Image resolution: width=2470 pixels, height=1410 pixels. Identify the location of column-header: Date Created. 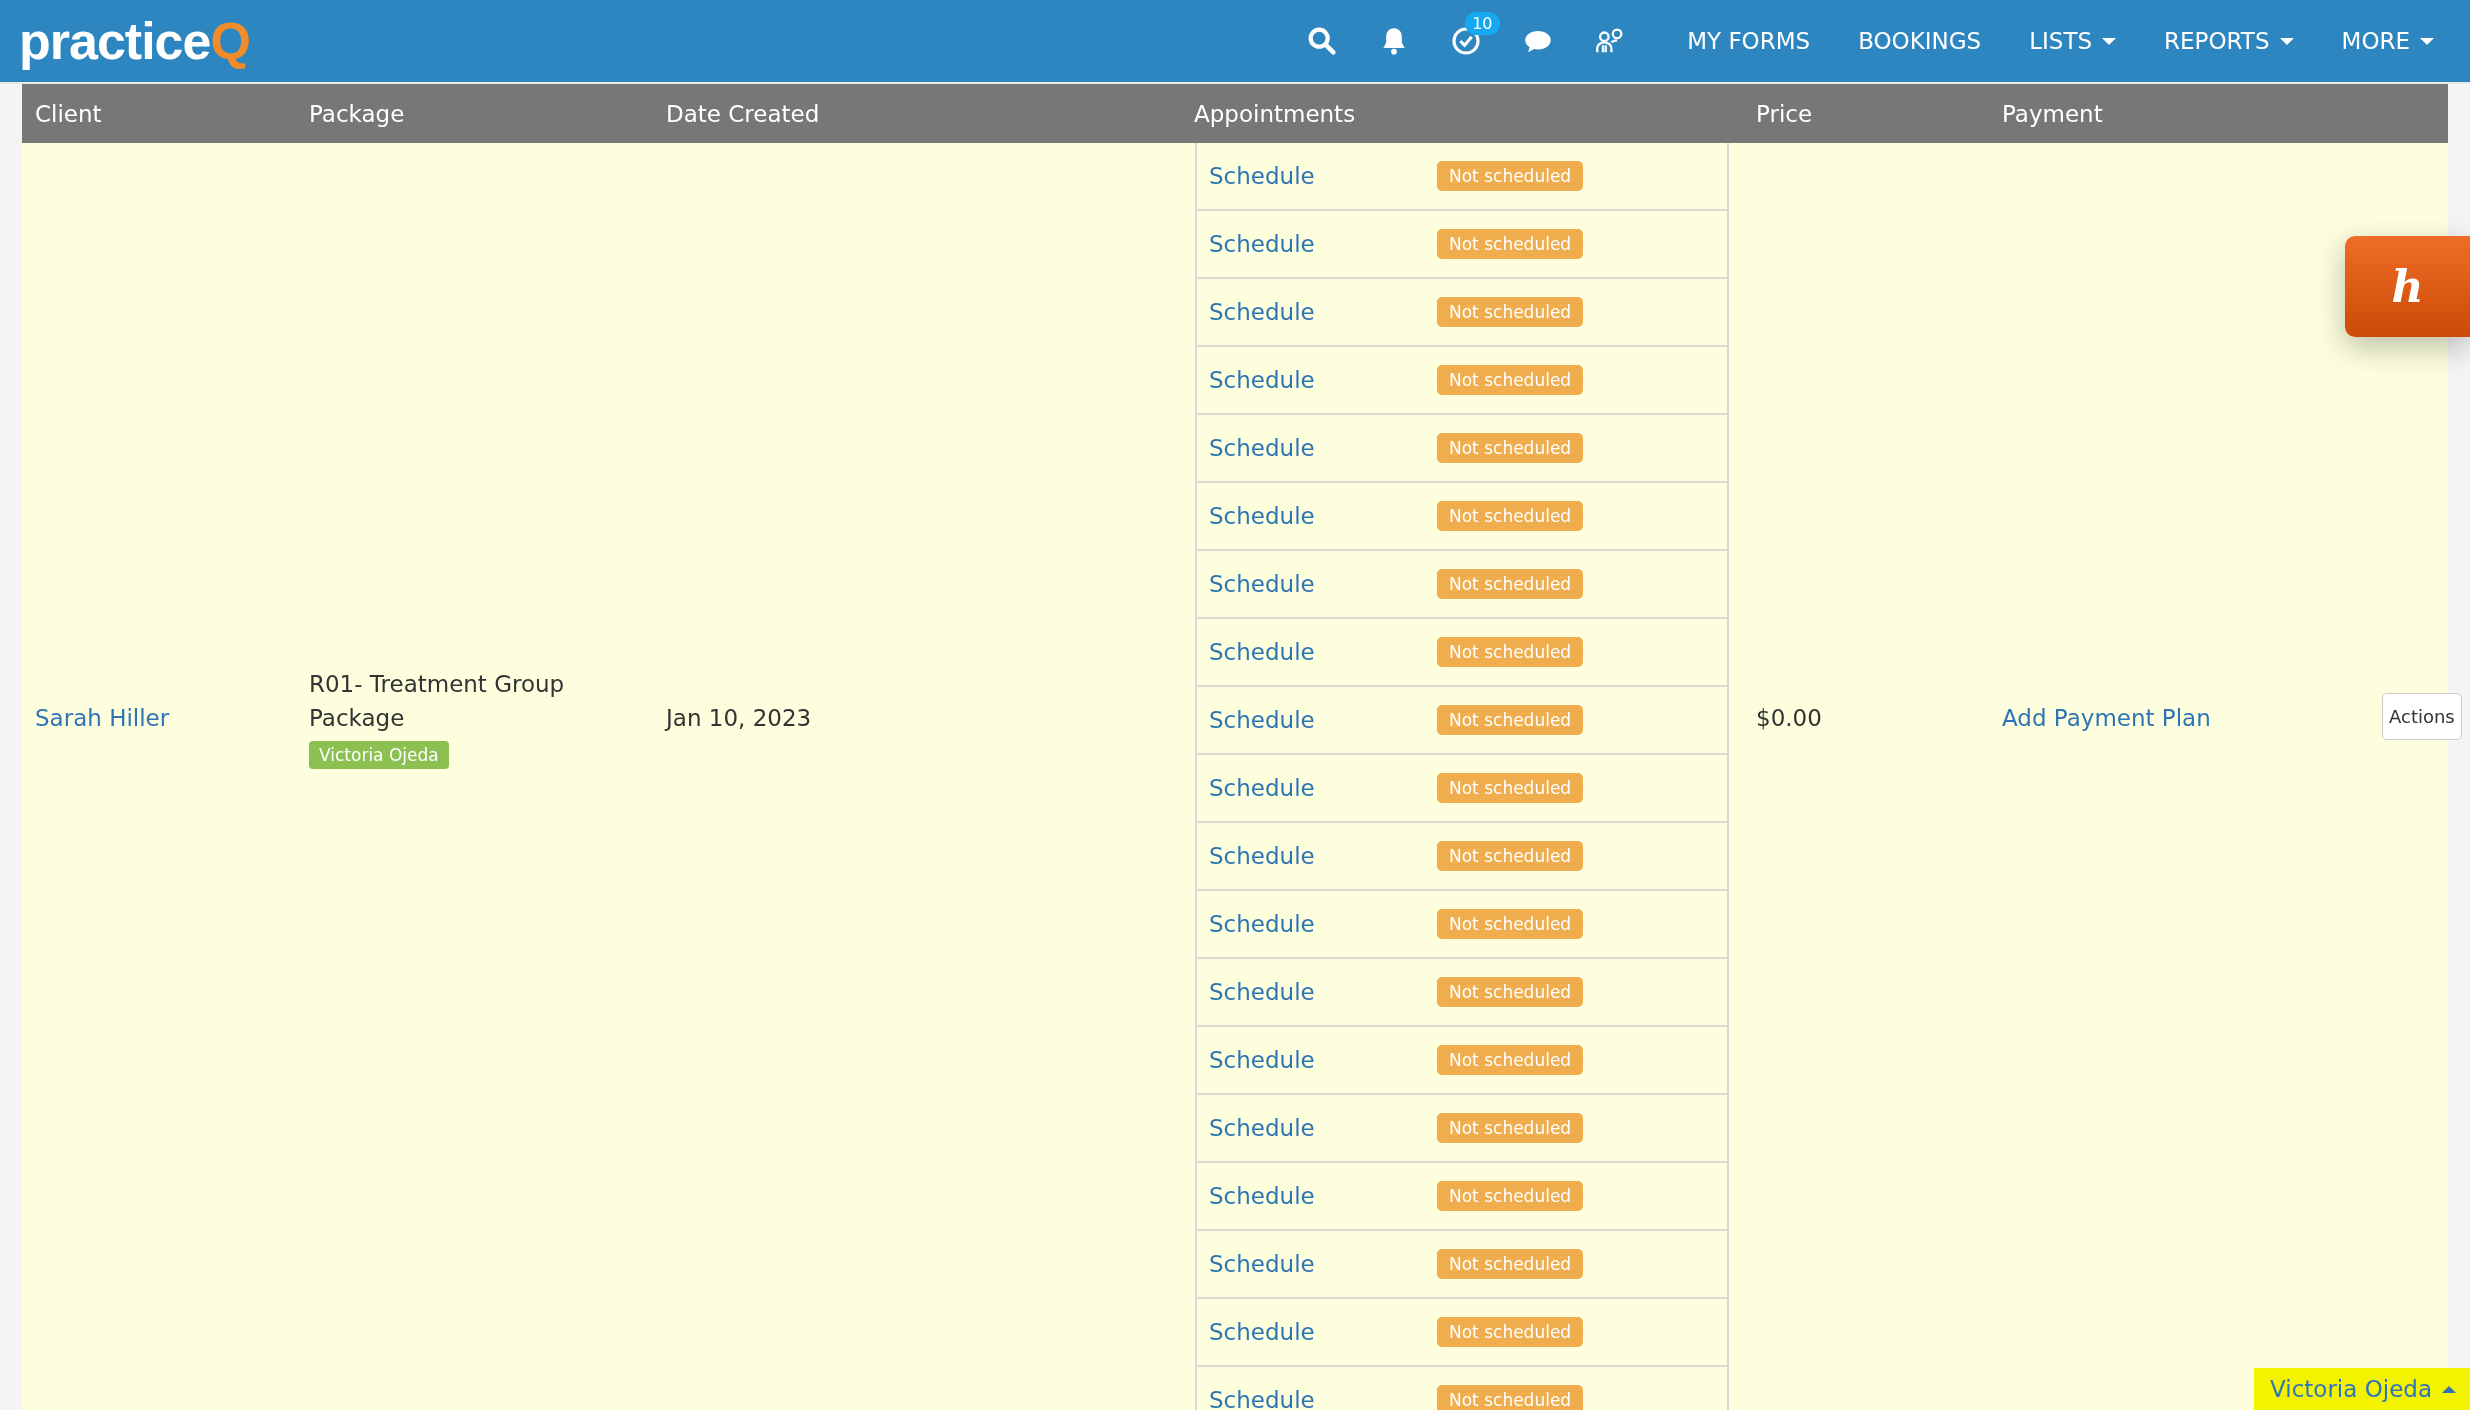
(743, 113).